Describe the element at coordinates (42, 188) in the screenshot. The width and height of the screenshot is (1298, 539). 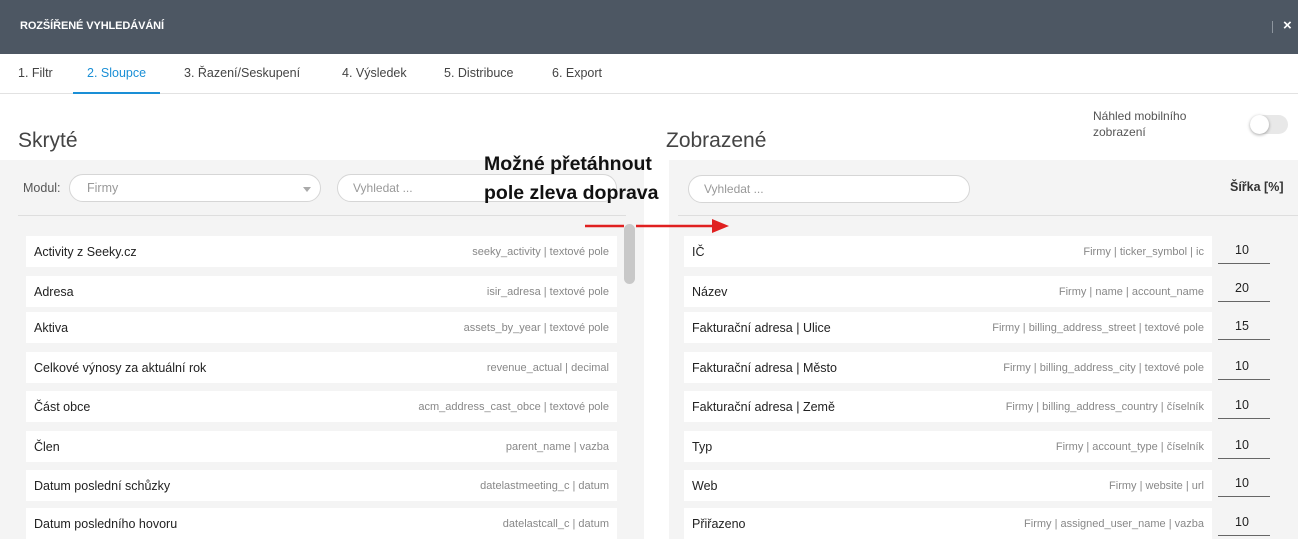
I see `modul-label: Modul:` at that location.